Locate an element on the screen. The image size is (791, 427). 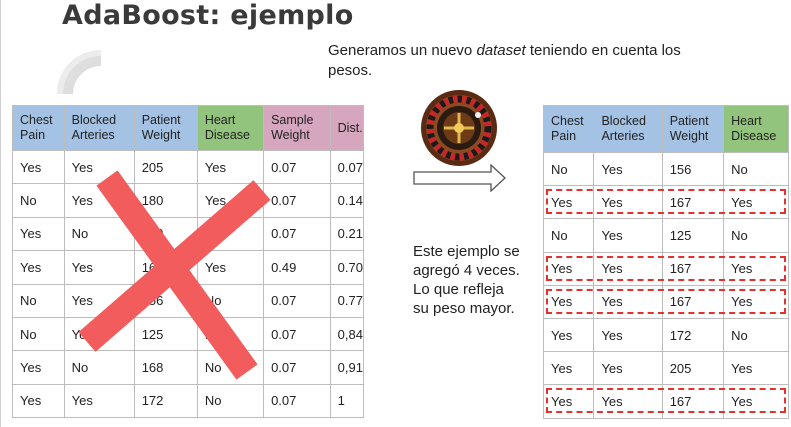
right-arrow-icon is located at coordinates (459, 178).